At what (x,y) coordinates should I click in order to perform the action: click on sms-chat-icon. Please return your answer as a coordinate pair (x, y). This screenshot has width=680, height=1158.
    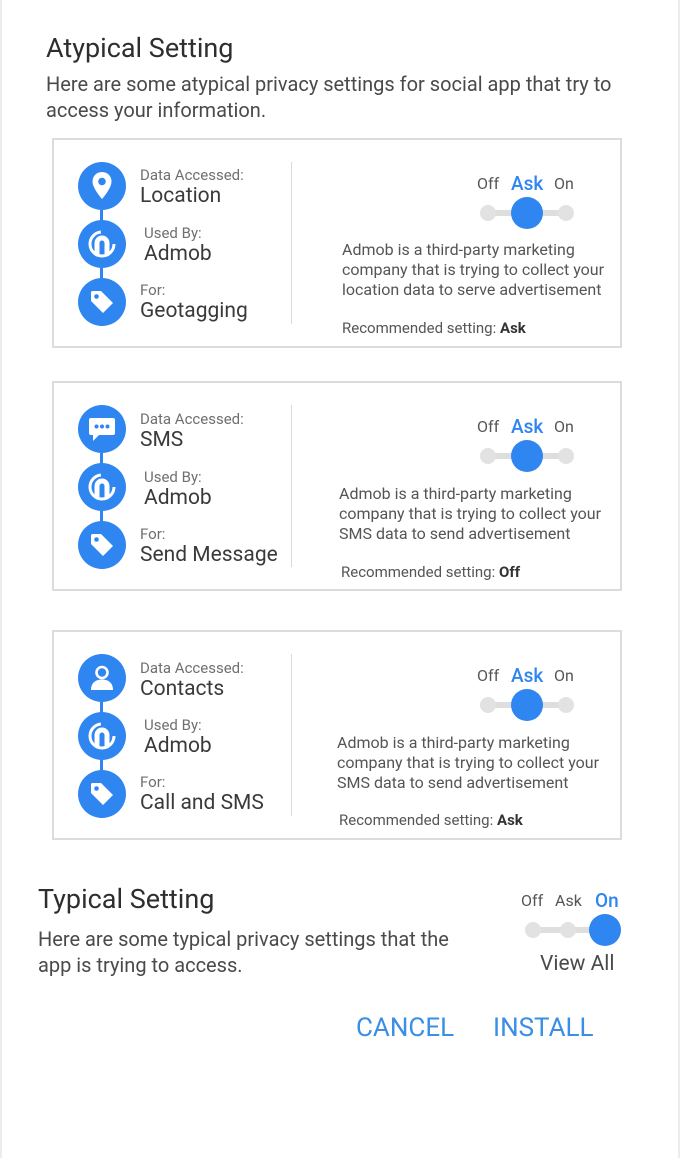
    Looking at the image, I should click on (102, 429).